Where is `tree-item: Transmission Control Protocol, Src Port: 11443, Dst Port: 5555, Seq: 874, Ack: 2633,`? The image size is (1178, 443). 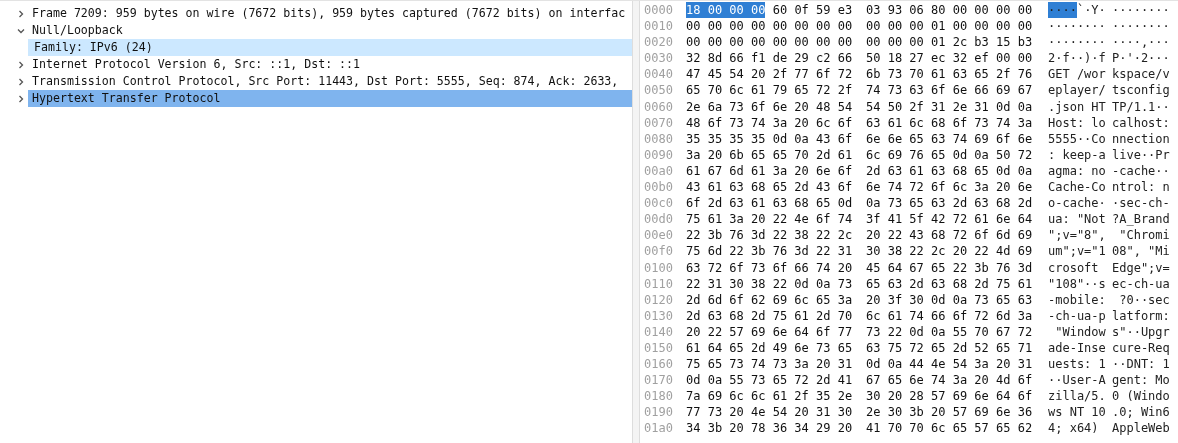 tree-item: Transmission Control Protocol, Src Port: 11443, Dst Port: 5555, Seq: 874, Ack: 2633, is located at coordinates (330, 81).